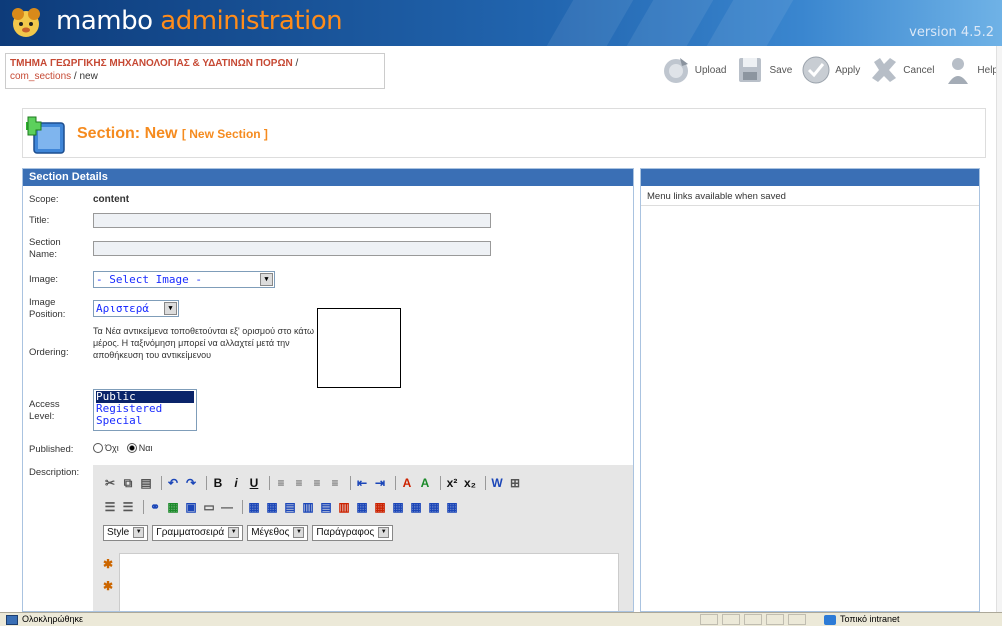  Describe the element at coordinates (98, 448) in the screenshot. I see `published-no-radio` at that location.